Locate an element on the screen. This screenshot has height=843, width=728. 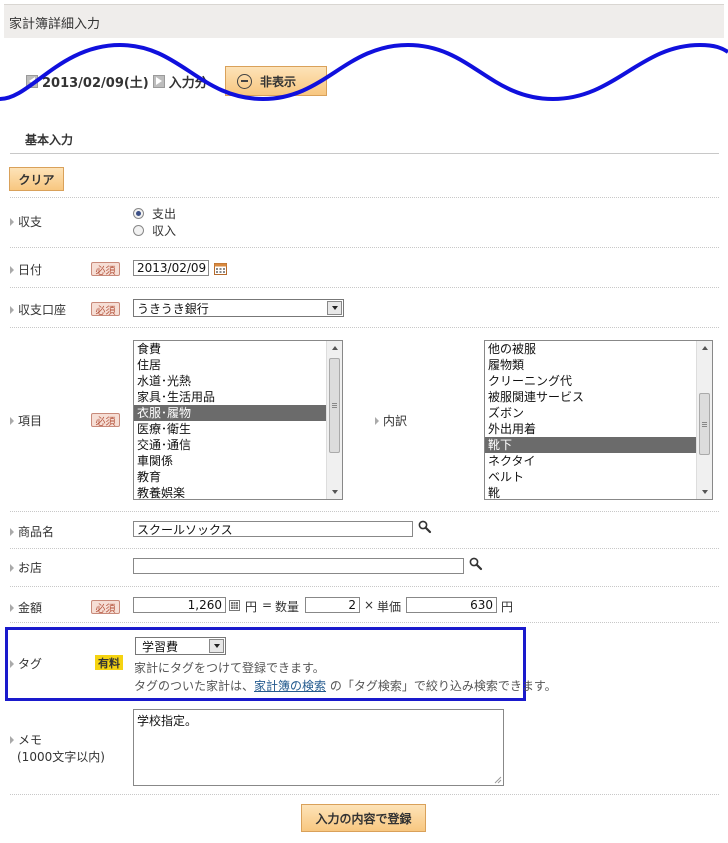
radio-expense: 支出 is located at coordinates (154, 213).